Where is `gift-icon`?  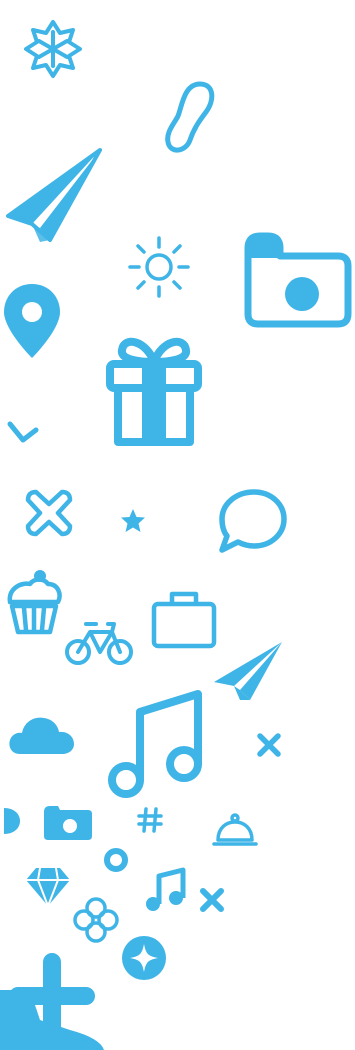
gift-icon is located at coordinates (154, 391).